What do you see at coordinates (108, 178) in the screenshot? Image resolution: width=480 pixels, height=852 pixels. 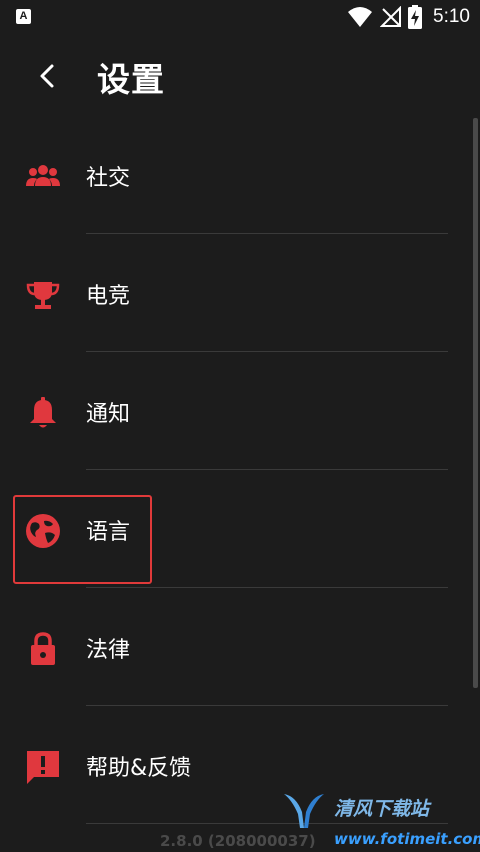 I see `settings-item-label: 社交` at bounding box center [108, 178].